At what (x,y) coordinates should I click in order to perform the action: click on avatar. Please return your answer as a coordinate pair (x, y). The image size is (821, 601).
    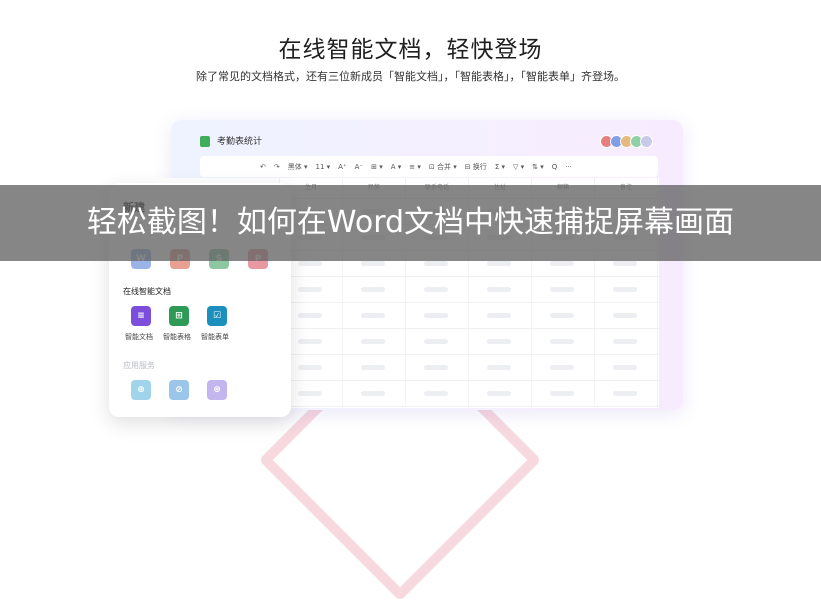
    Looking at the image, I should click on (646, 141).